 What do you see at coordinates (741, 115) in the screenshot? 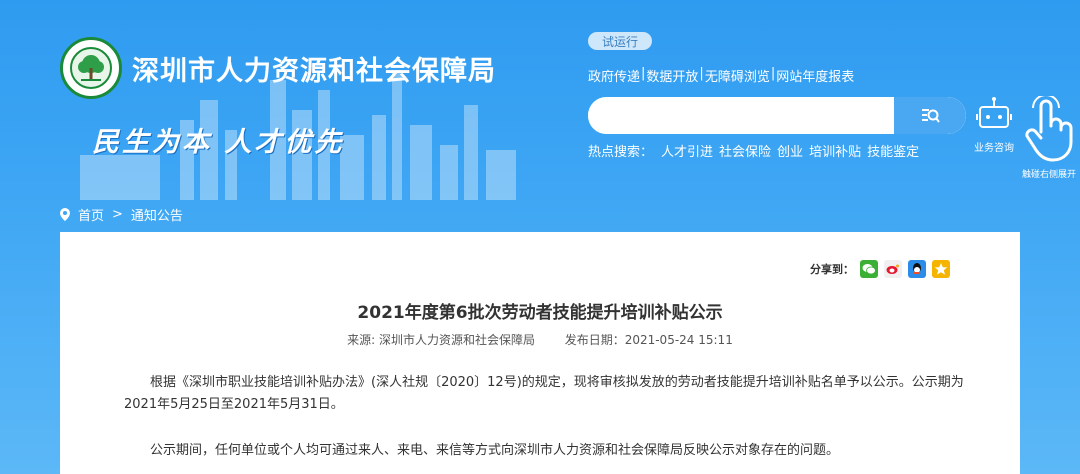
I see `search-input` at bounding box center [741, 115].